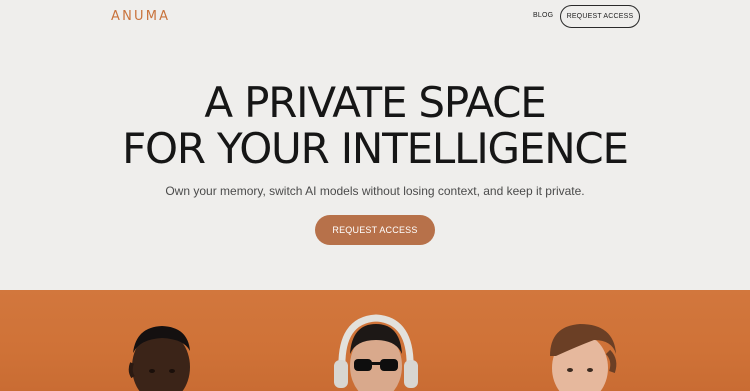 The width and height of the screenshot is (750, 391). Describe the element at coordinates (159, 358) in the screenshot. I see `person-left-image` at that location.